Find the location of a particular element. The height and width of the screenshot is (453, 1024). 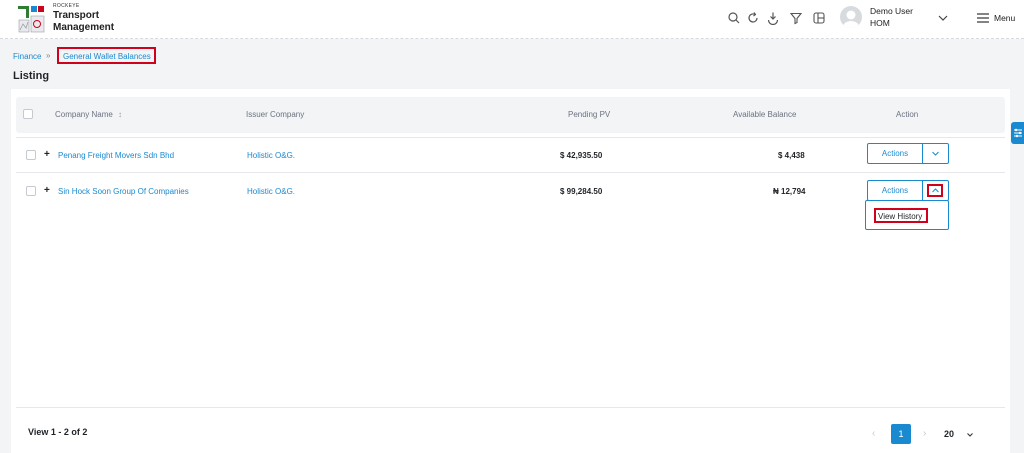

column-available-balance: Available Balance is located at coordinates (765, 114).